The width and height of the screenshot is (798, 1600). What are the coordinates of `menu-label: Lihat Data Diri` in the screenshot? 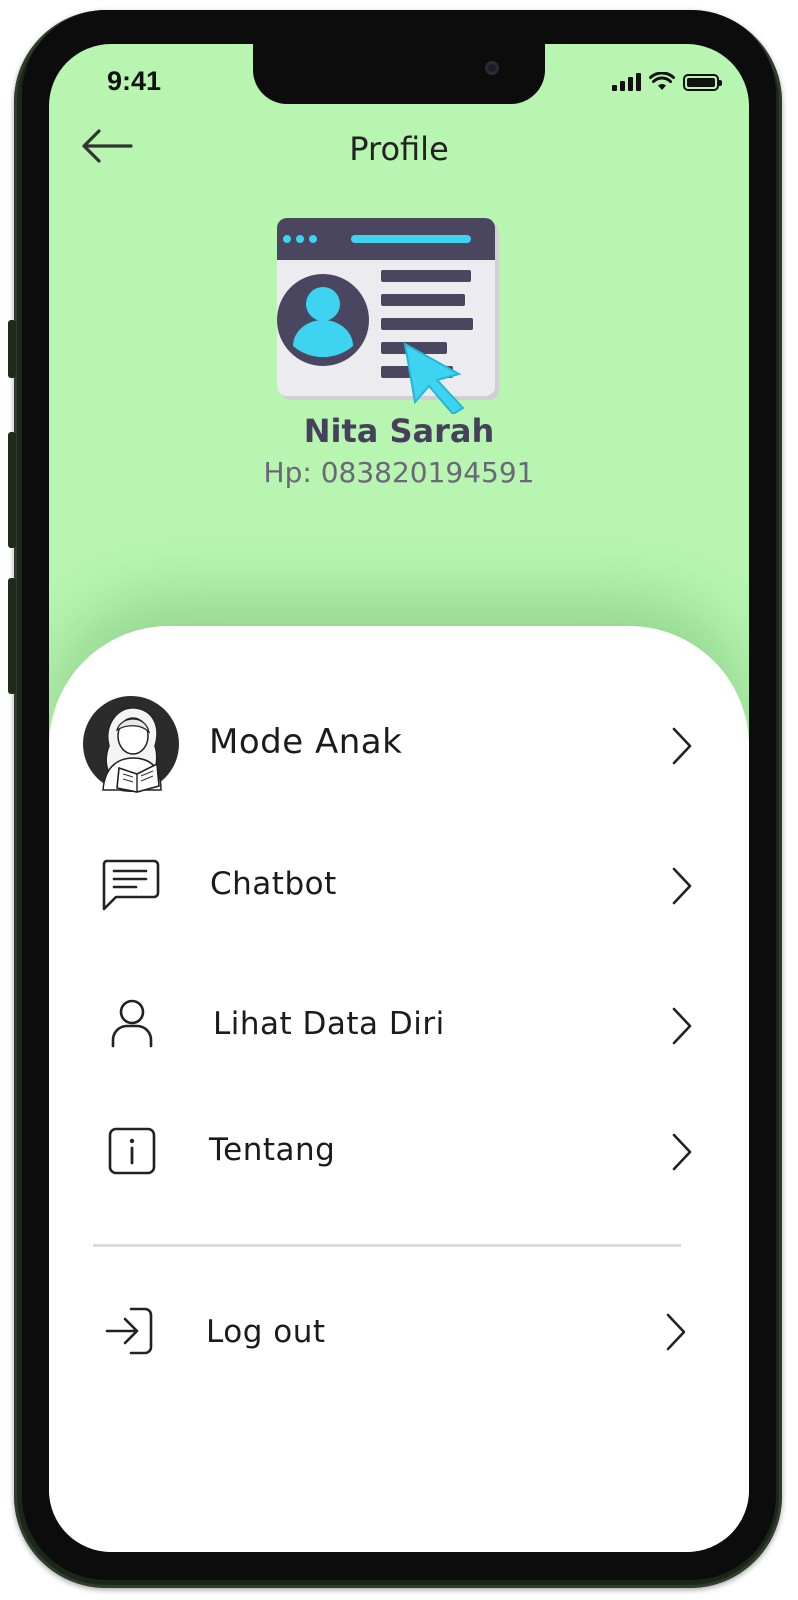 It's located at (329, 1024).